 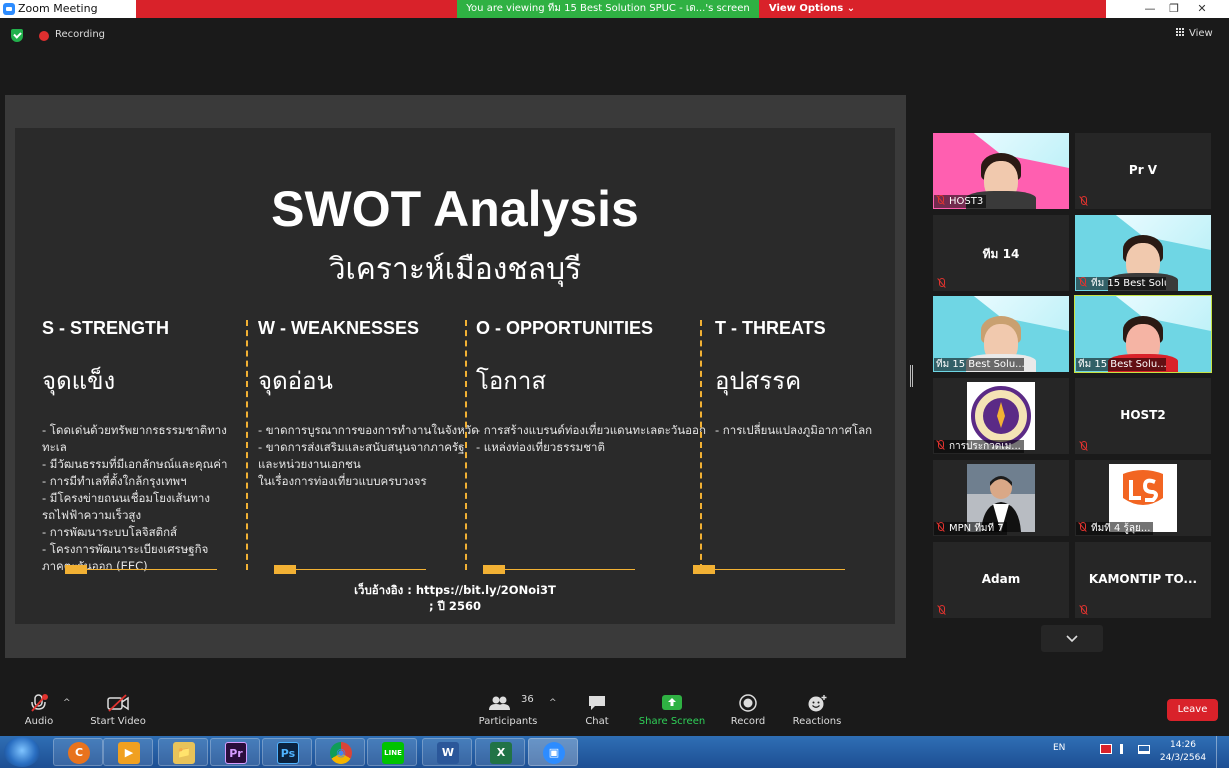 What do you see at coordinates (1001, 498) in the screenshot?
I see `participant-tile: MPN ทีมที่ 7` at bounding box center [1001, 498].